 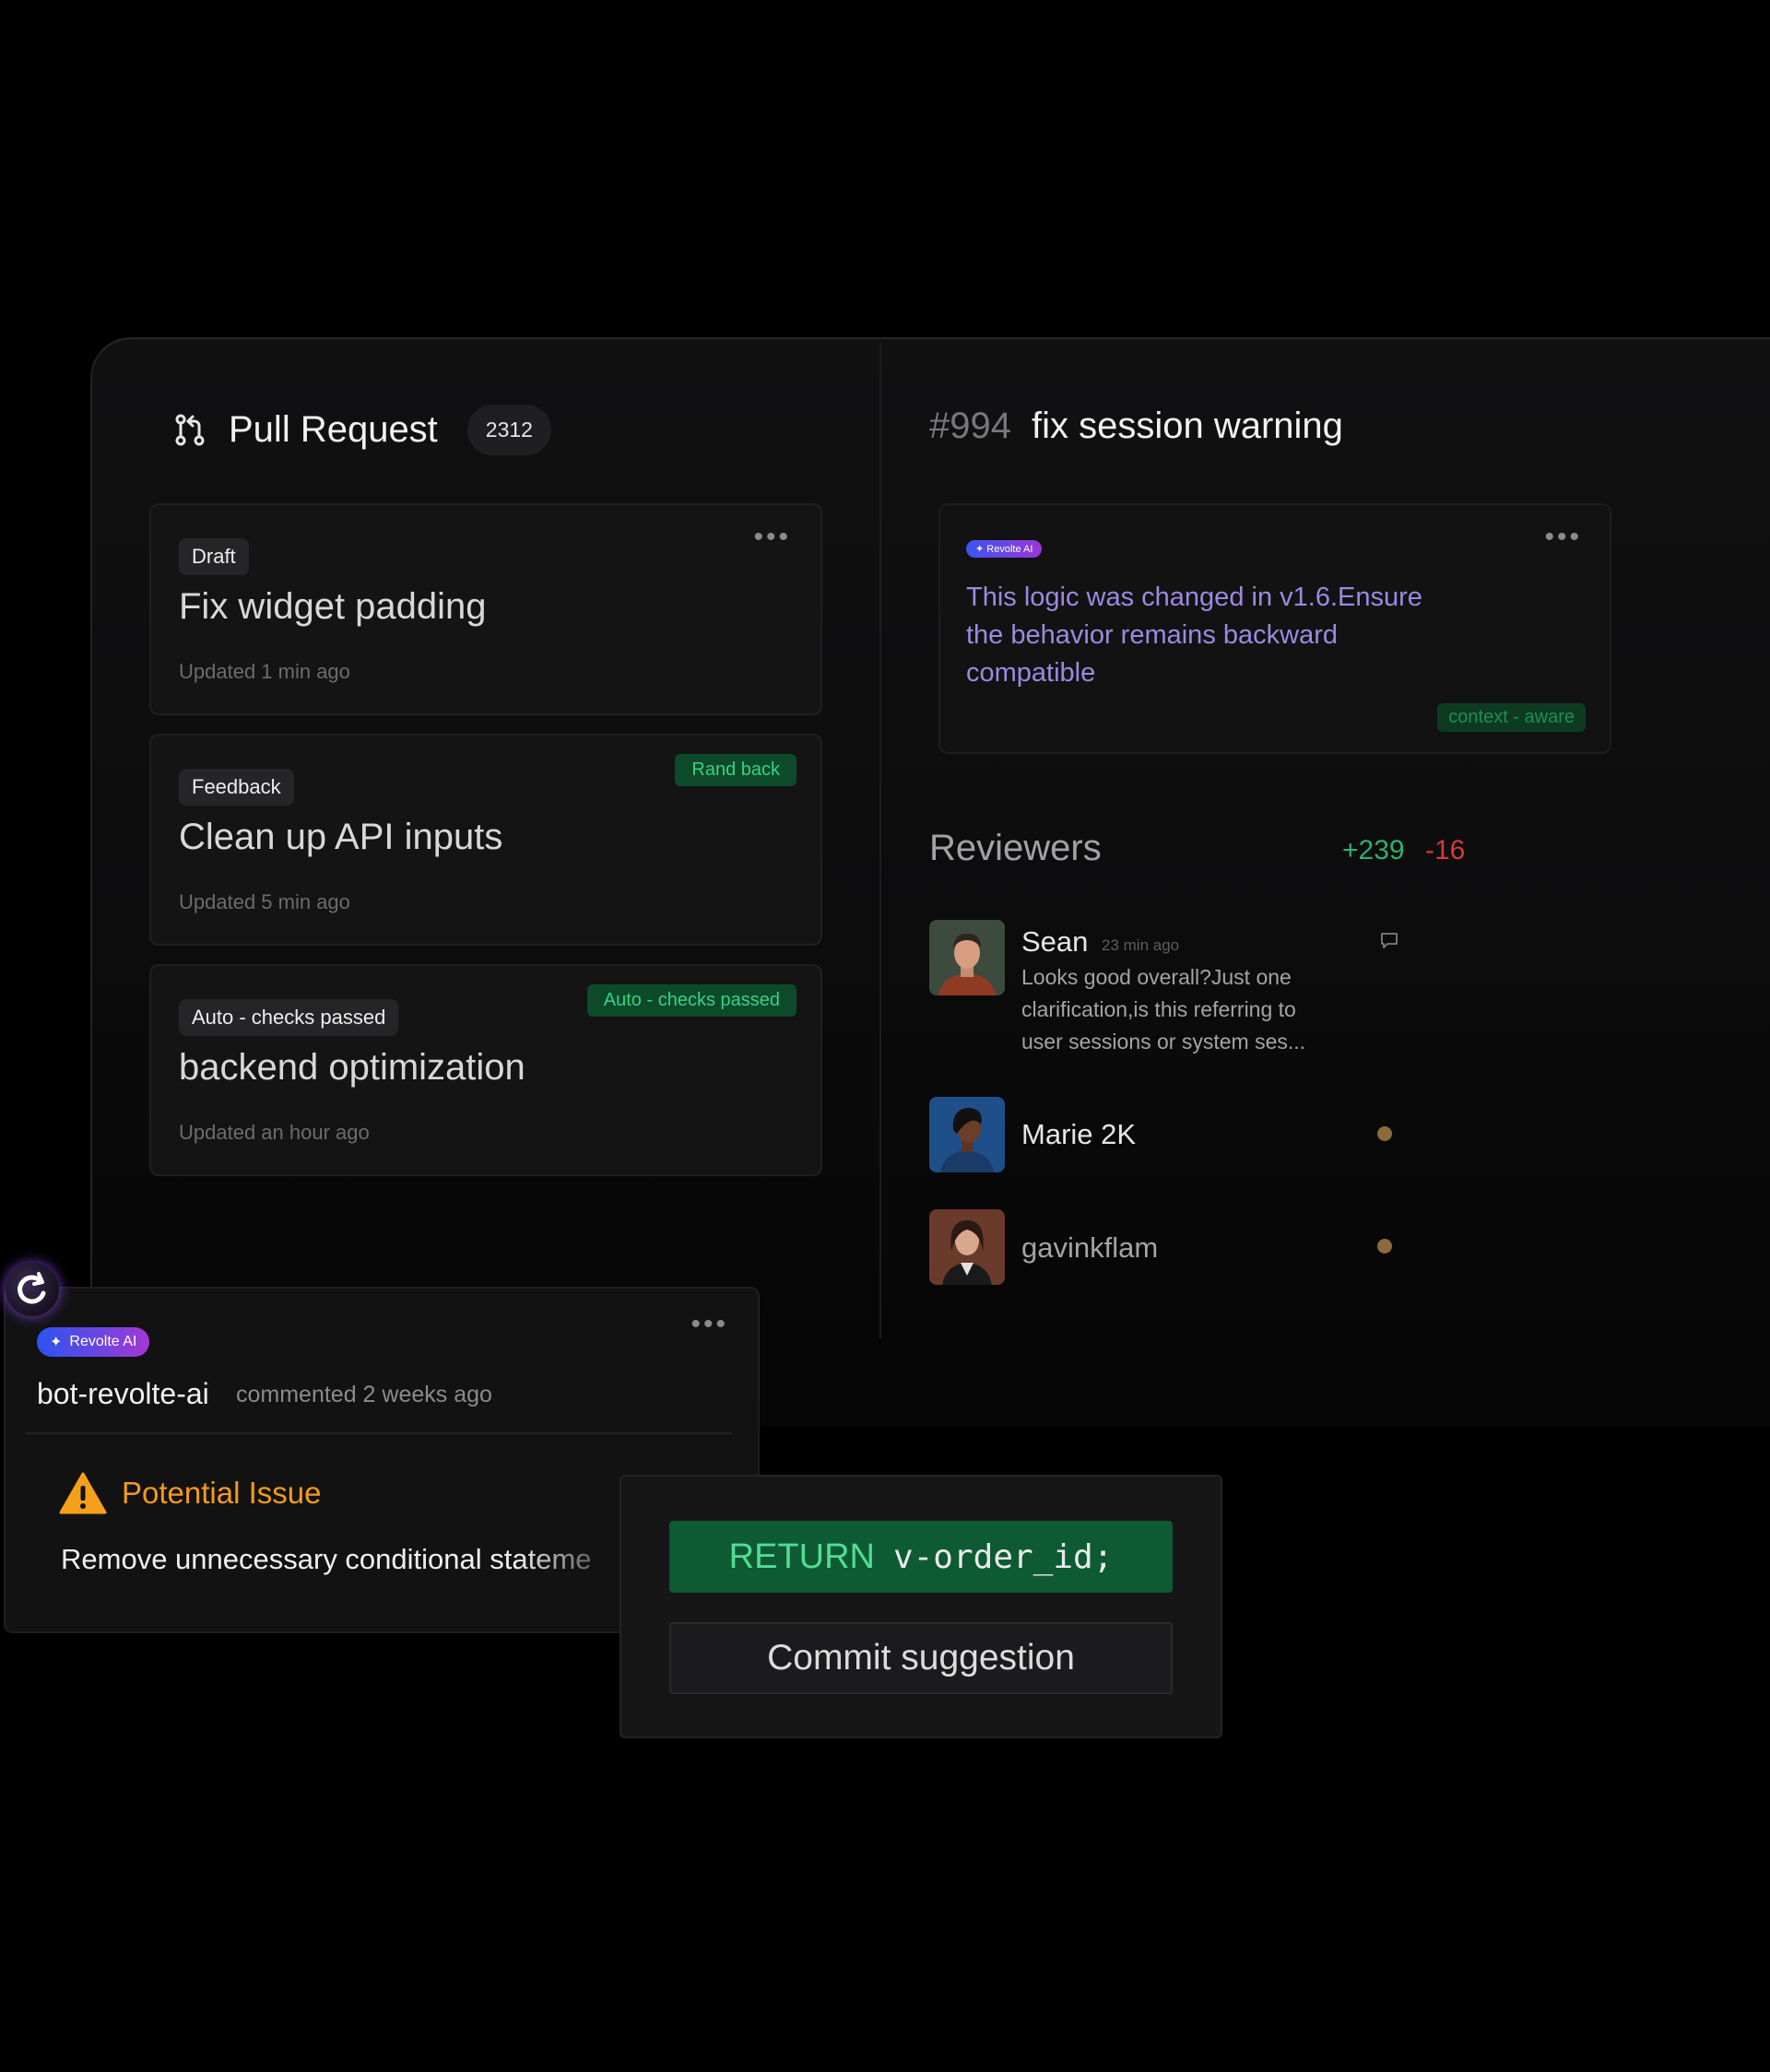 What do you see at coordinates (190, 430) in the screenshot?
I see `pull-request-icon` at bounding box center [190, 430].